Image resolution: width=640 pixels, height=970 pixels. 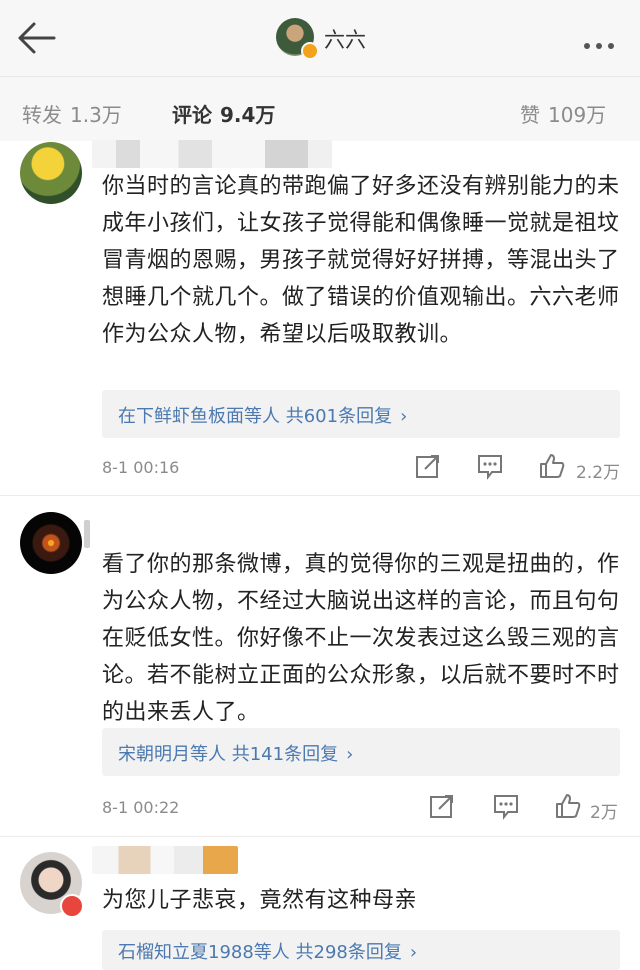 I want to click on reply-summary-text: 石榴知立夏1988等人 共298条回复 ›, so click(x=267, y=951).